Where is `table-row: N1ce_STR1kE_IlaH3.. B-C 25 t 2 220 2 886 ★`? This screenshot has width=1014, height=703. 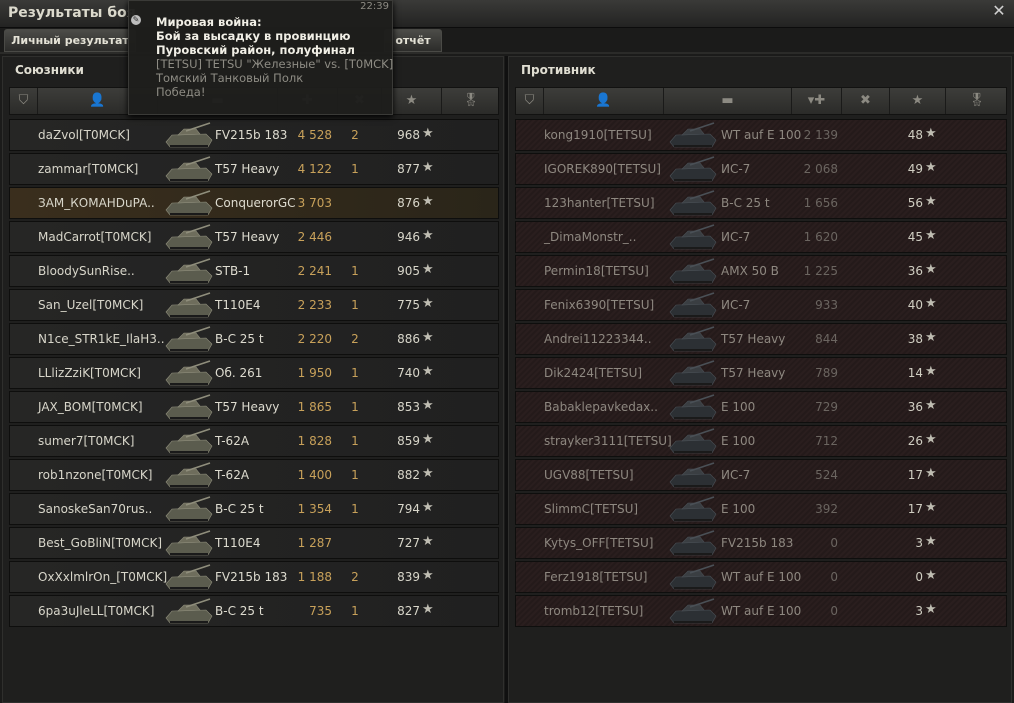 table-row: N1ce_STR1kE_IlaH3.. B-C 25 t 2 220 2 886 ★ is located at coordinates (254, 339).